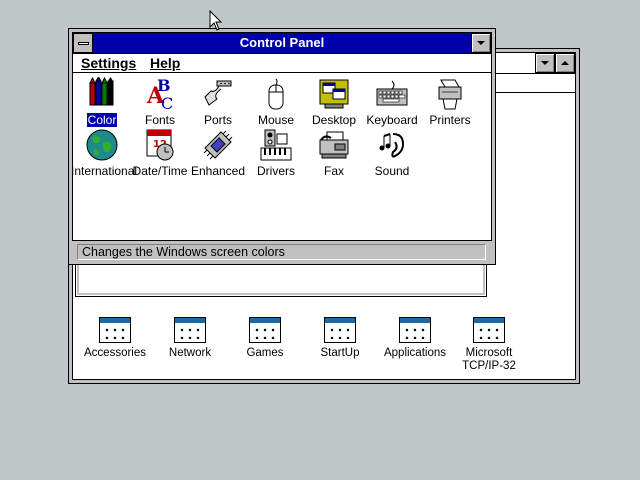 The image size is (640, 480). I want to click on status-bar: Changes the Windows screen colors, so click(282, 250).